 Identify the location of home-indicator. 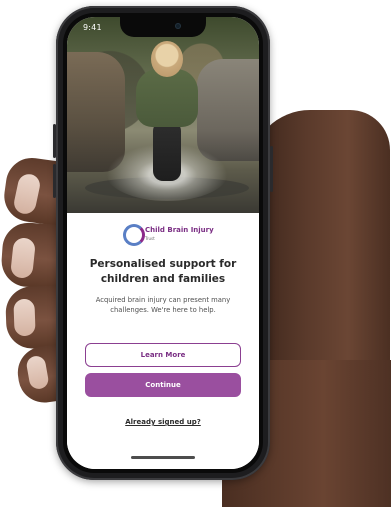
(163, 457).